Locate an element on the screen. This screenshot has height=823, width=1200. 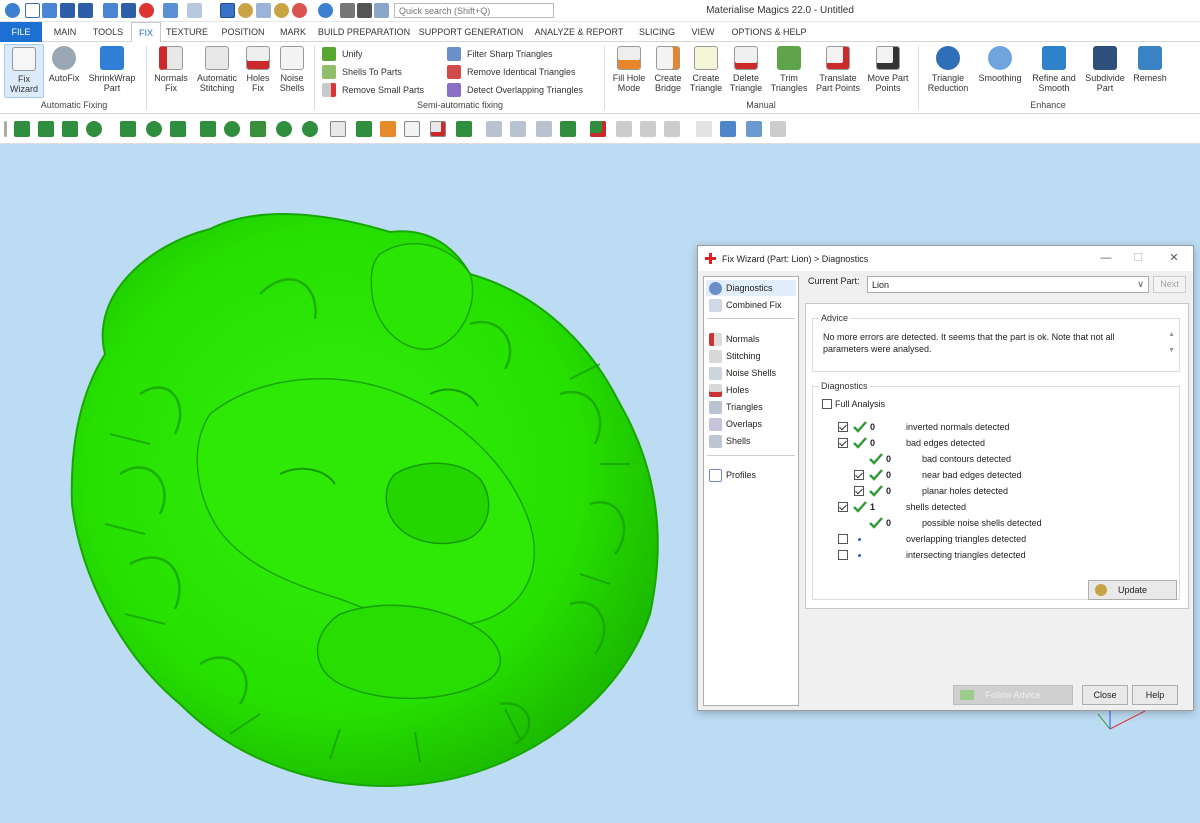
menu-fix: FIX is located at coordinates (146, 32).